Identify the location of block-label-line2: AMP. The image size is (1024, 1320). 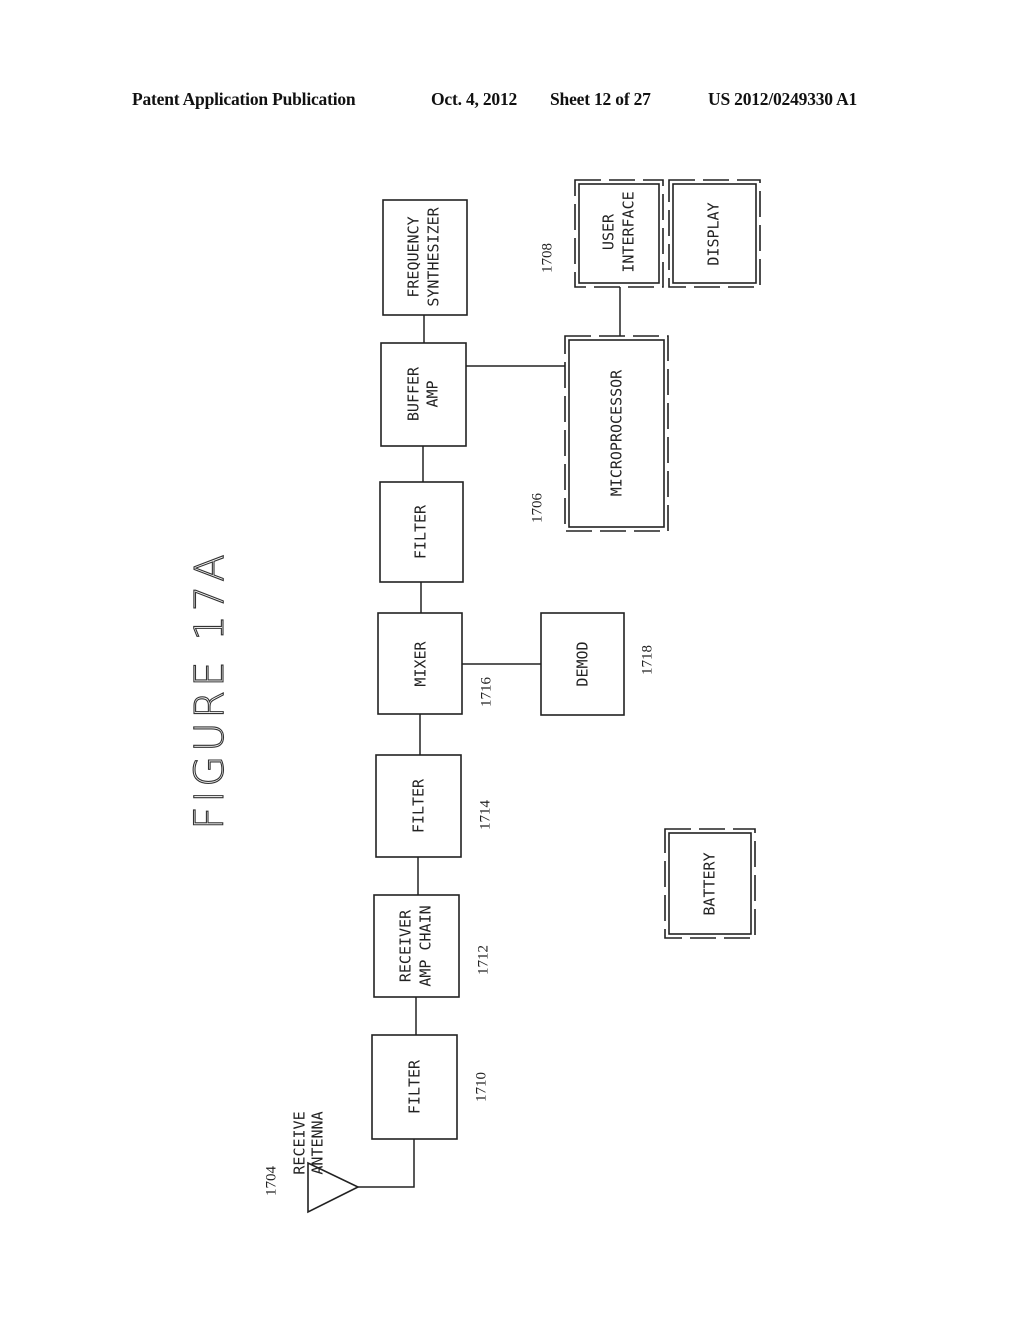
(433, 393).